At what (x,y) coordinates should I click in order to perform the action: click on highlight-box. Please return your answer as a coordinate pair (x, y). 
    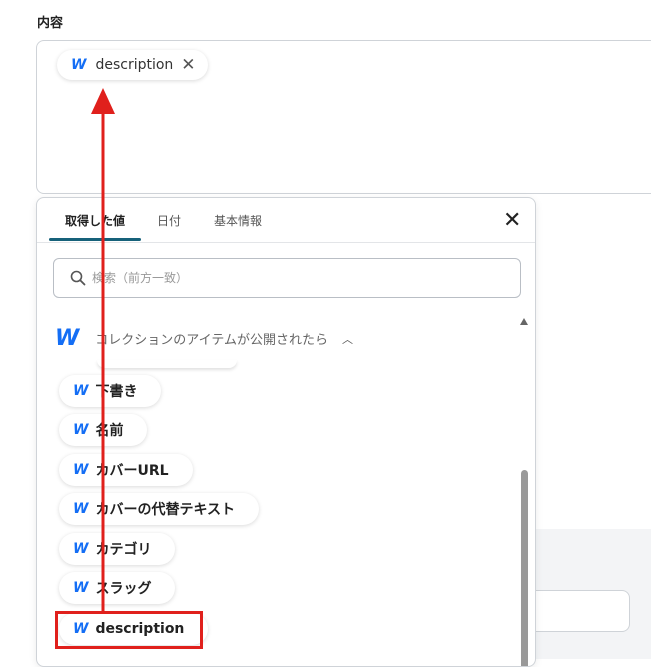
    Looking at the image, I should click on (129, 630).